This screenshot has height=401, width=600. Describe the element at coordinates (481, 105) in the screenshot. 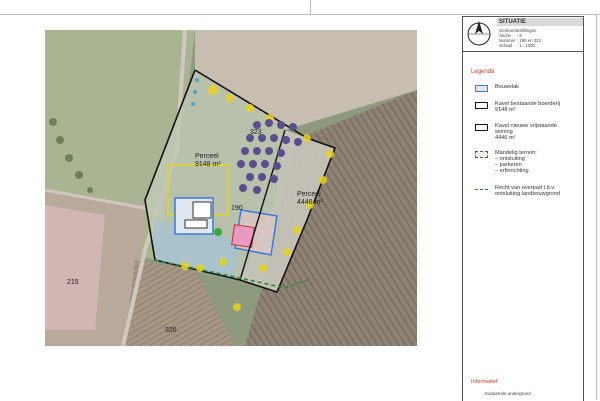

I see `kavel-boerderij-swatch` at that location.